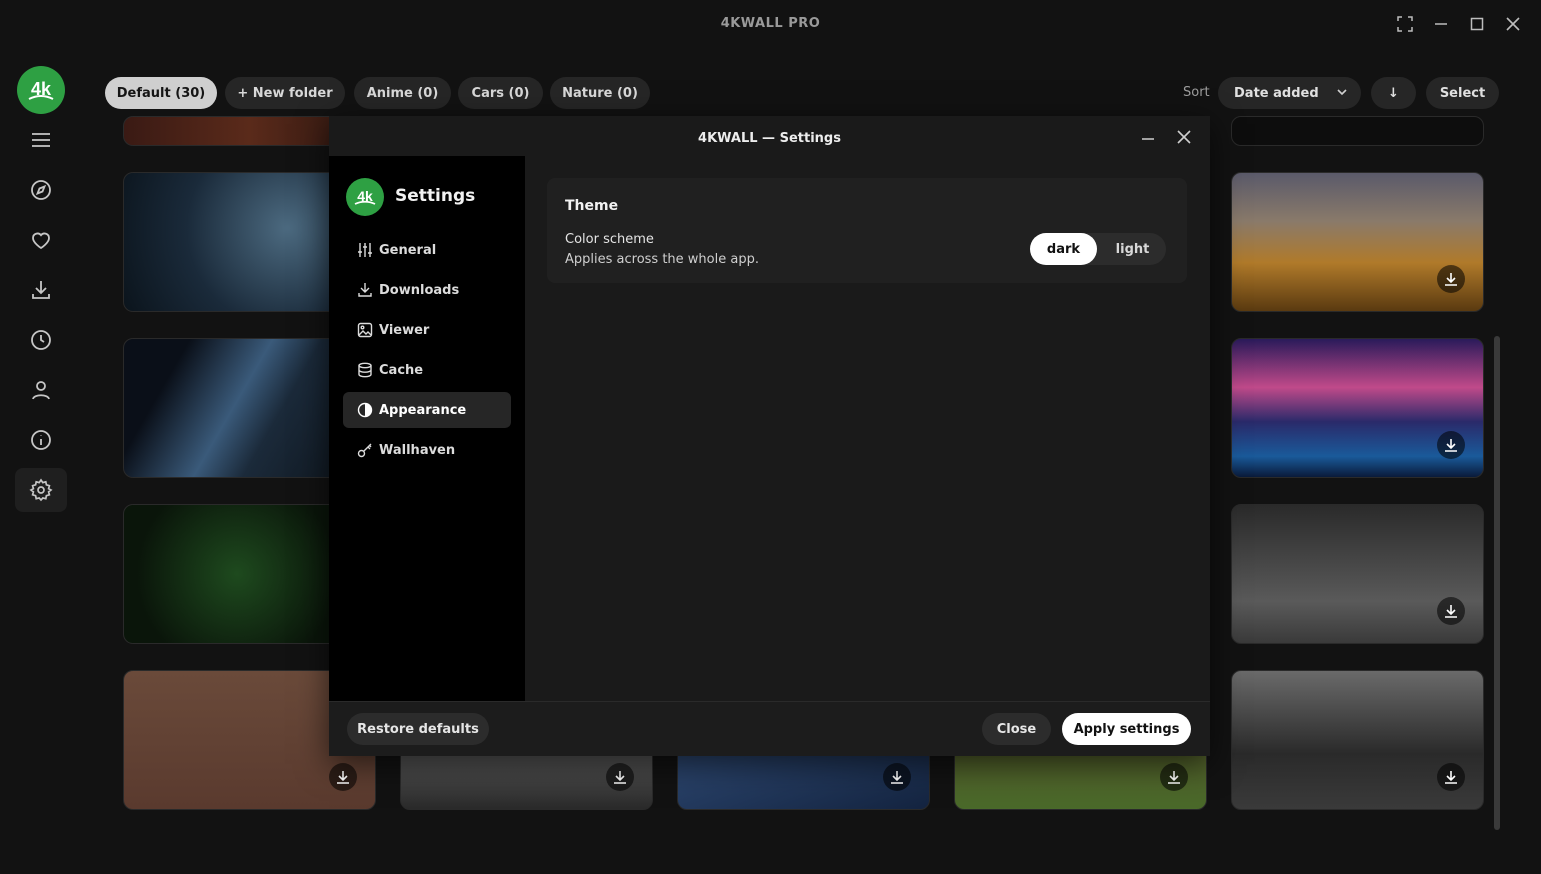 The height and width of the screenshot is (874, 1541). What do you see at coordinates (364, 450) in the screenshot?
I see `key-icon` at bounding box center [364, 450].